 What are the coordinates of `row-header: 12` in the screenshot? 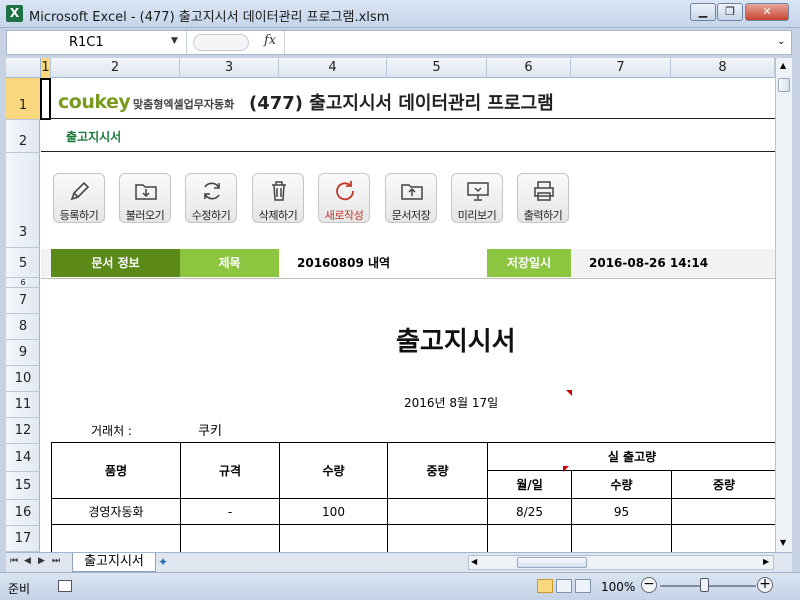 It's located at (23, 431).